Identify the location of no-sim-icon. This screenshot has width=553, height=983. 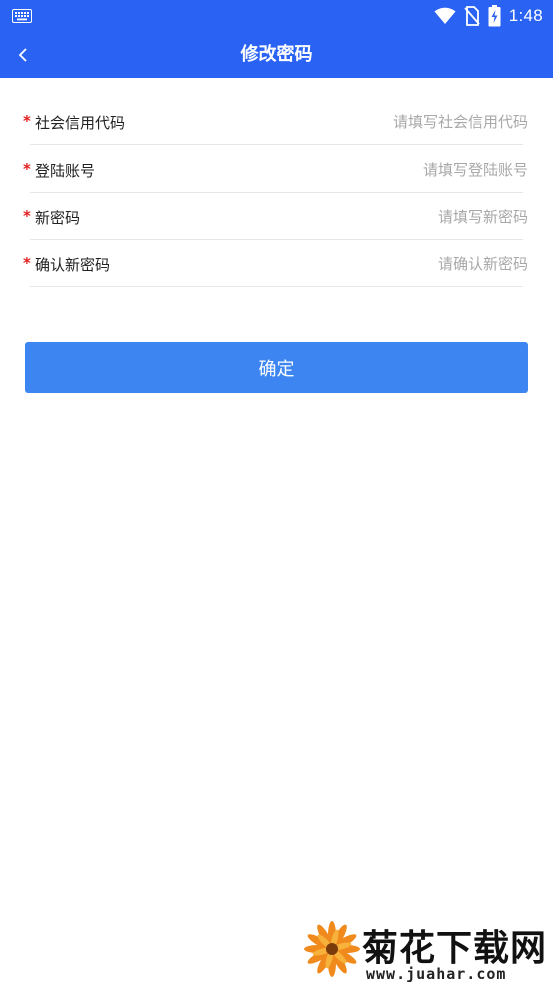
(472, 16).